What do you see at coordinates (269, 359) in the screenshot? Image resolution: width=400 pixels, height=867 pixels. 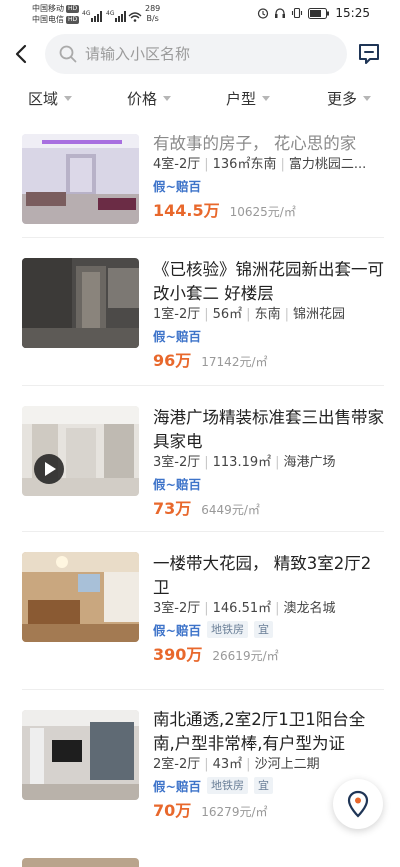 I see `listing-price-row: 96万 17142元/㎡` at bounding box center [269, 359].